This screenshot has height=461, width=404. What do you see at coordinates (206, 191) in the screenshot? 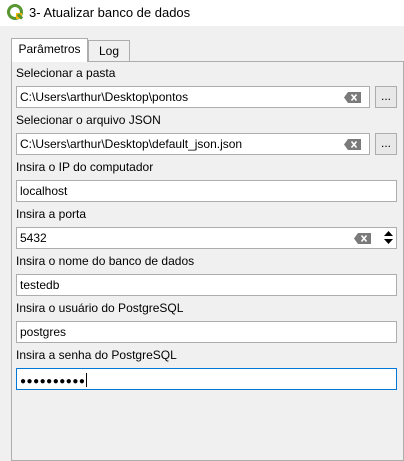
I see `ip-field: localhost` at bounding box center [206, 191].